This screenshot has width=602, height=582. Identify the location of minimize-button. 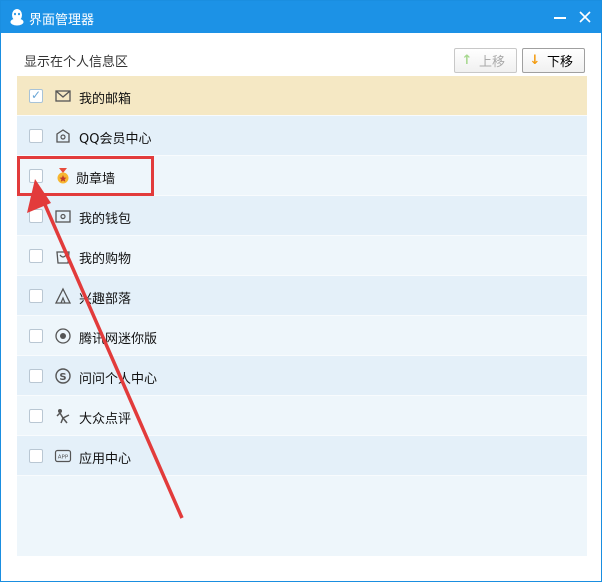
(560, 17).